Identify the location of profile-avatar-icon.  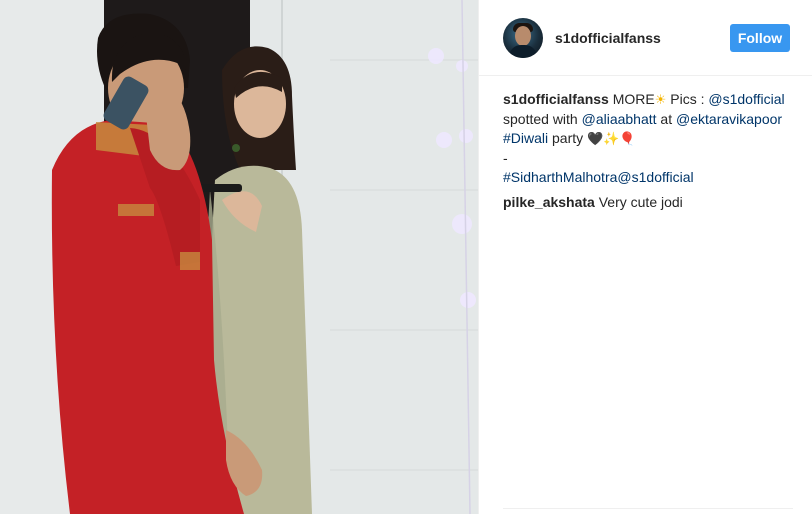
(523, 38).